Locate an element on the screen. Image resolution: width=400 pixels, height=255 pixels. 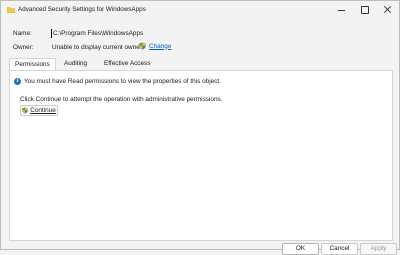
maximize-button is located at coordinates (365, 10).